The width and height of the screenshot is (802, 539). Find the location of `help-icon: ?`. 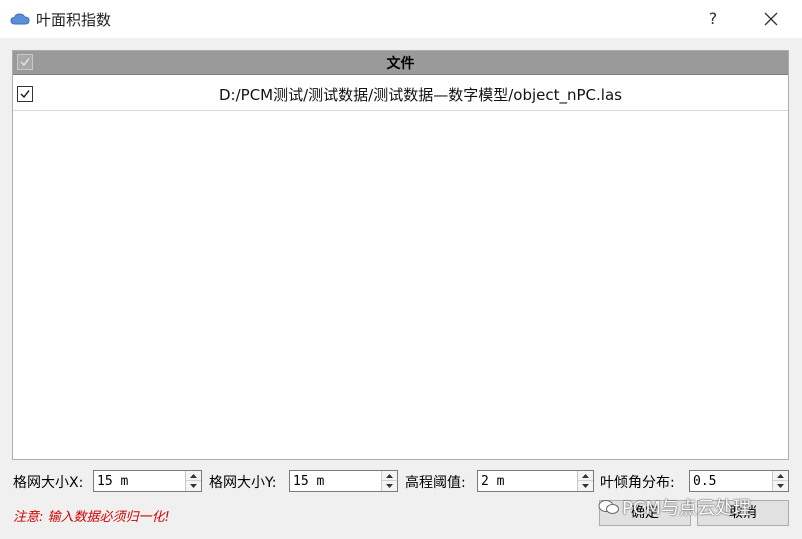

help-icon: ? is located at coordinates (713, 18).